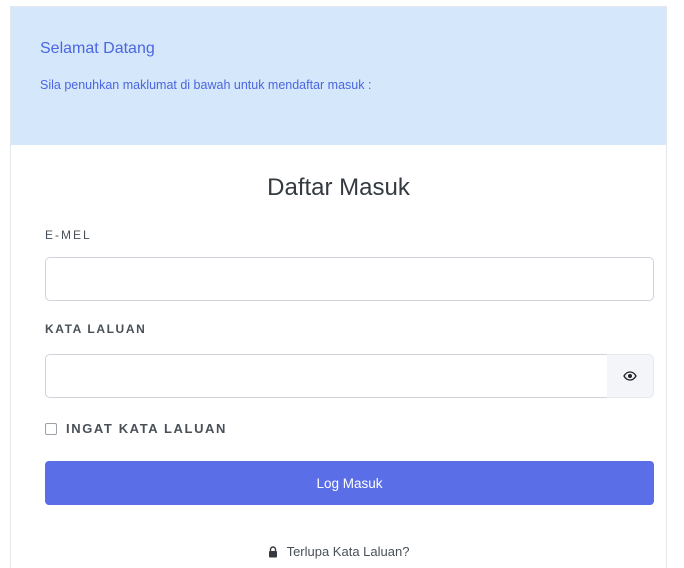 The width and height of the screenshot is (684, 568). Describe the element at coordinates (272, 551) in the screenshot. I see `lock-icon` at that location.